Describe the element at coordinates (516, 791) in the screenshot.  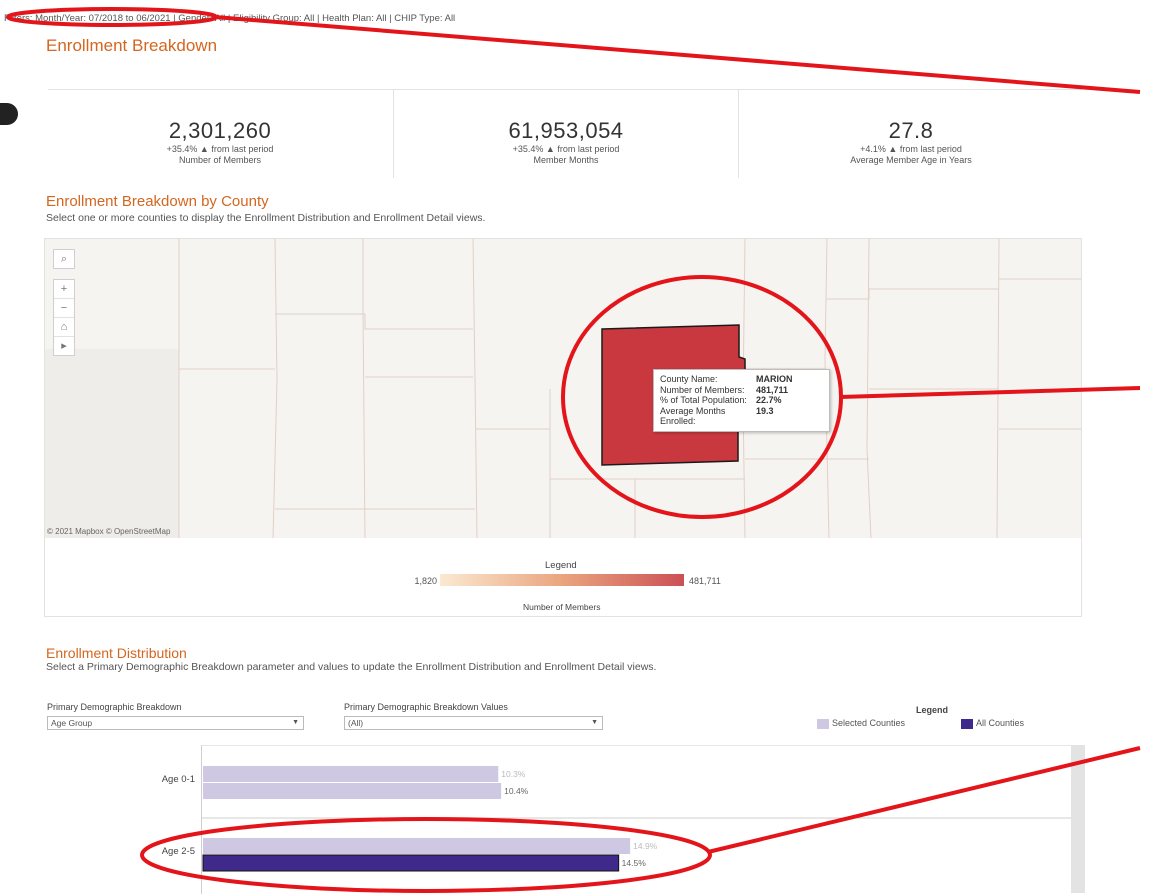
I see `bar-value-label: 10.4%` at that location.